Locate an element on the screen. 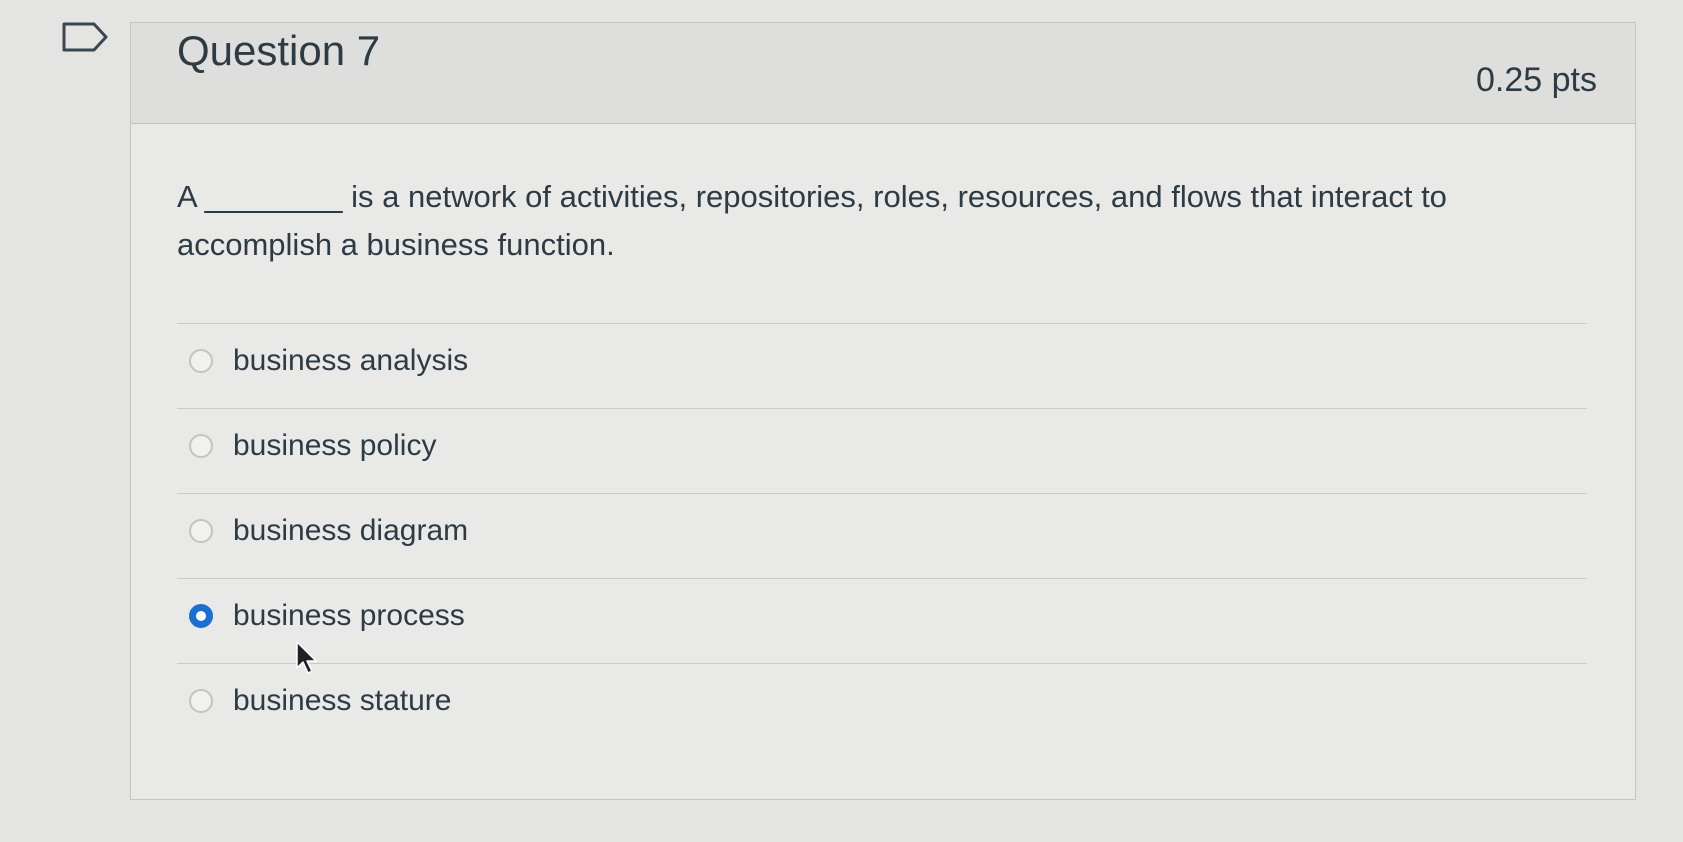 The height and width of the screenshot is (842, 1683). flag-icon is located at coordinates (85, 37).